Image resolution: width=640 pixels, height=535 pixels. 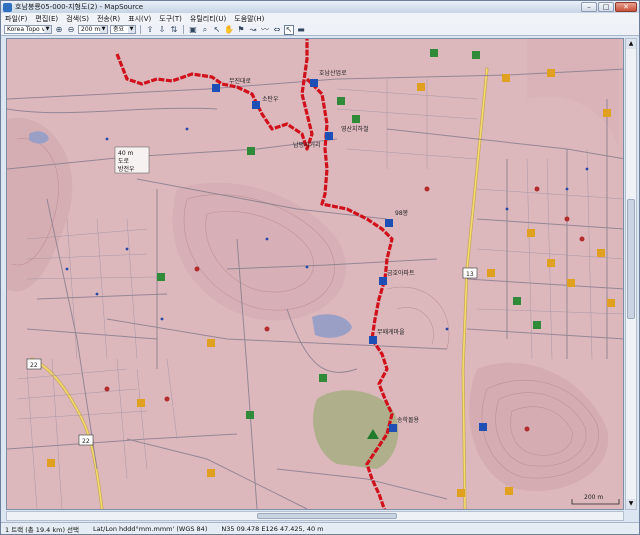 I want to click on transfer-icon: ⇅, so click(x=174, y=30).